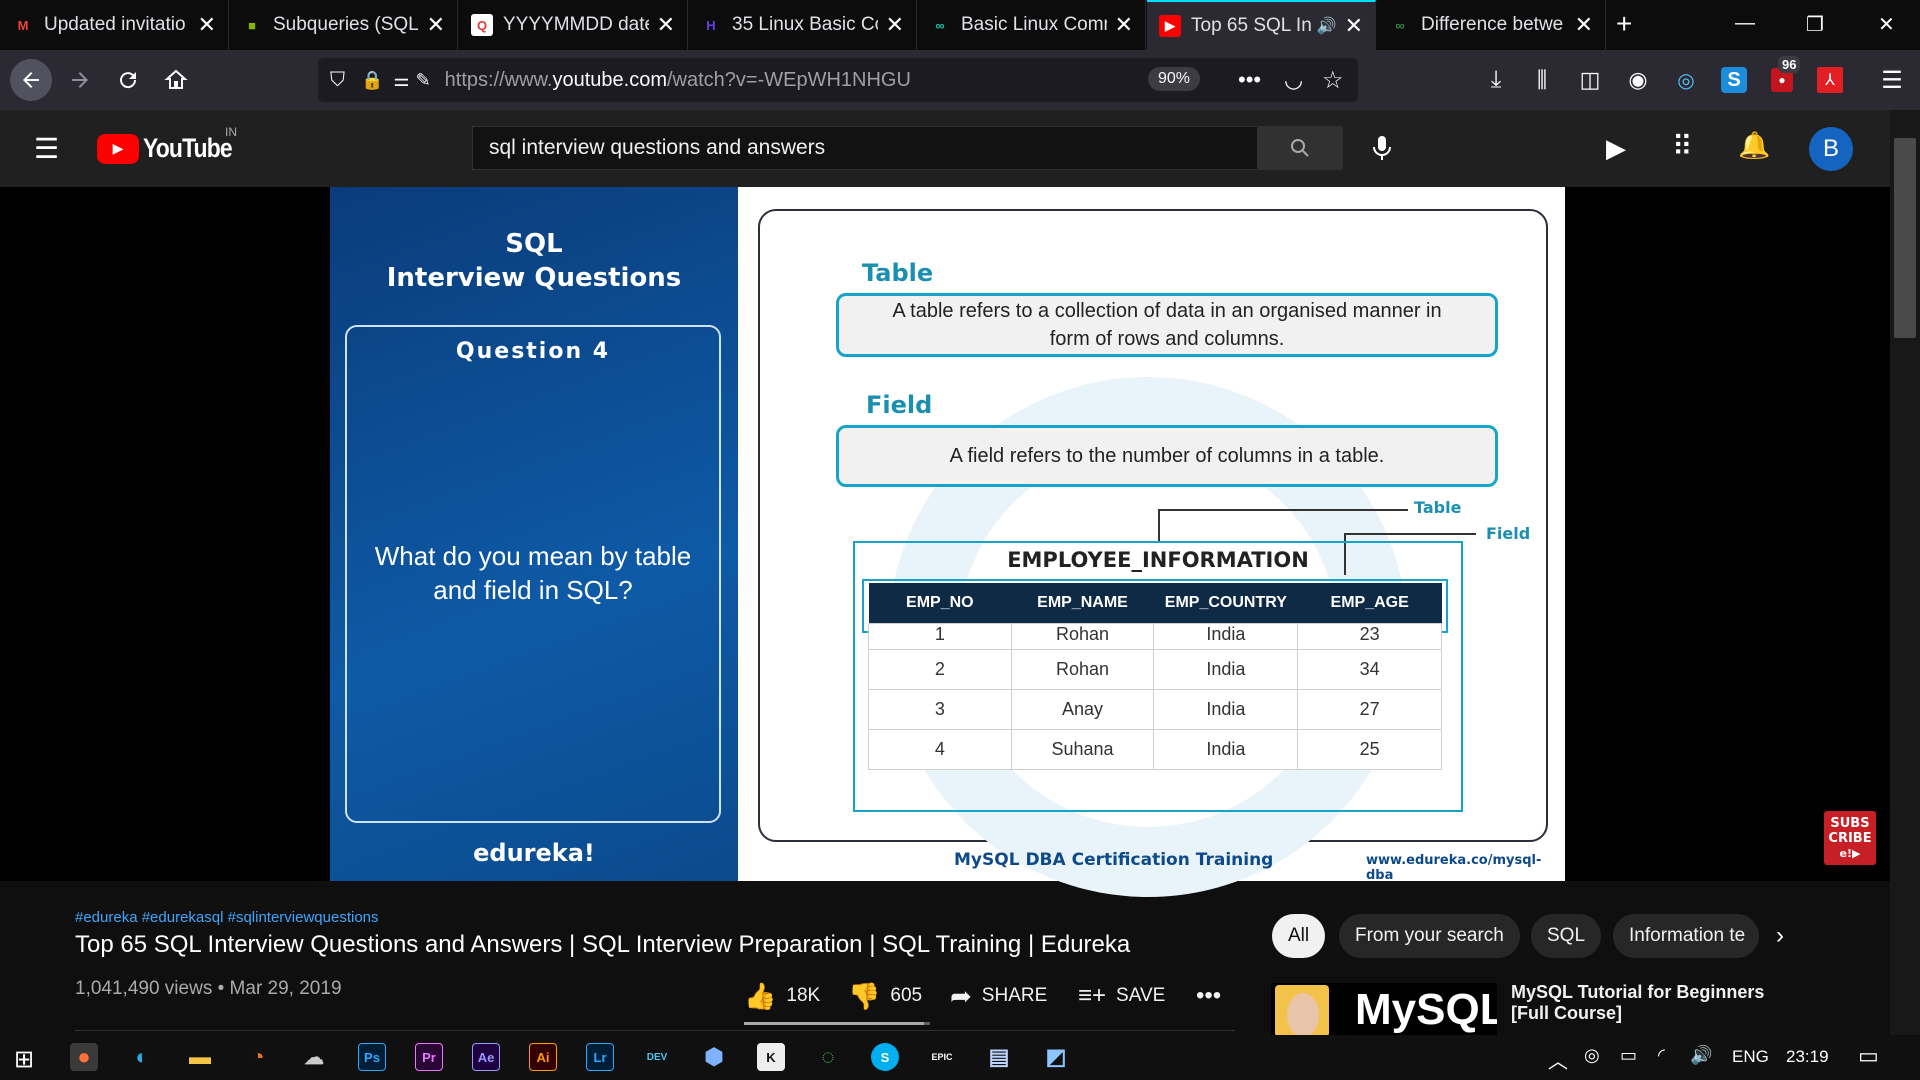 This screenshot has width=1920, height=1080. Describe the element at coordinates (998, 996) in the screenshot. I see `share-button: ➦ SHARE` at that location.